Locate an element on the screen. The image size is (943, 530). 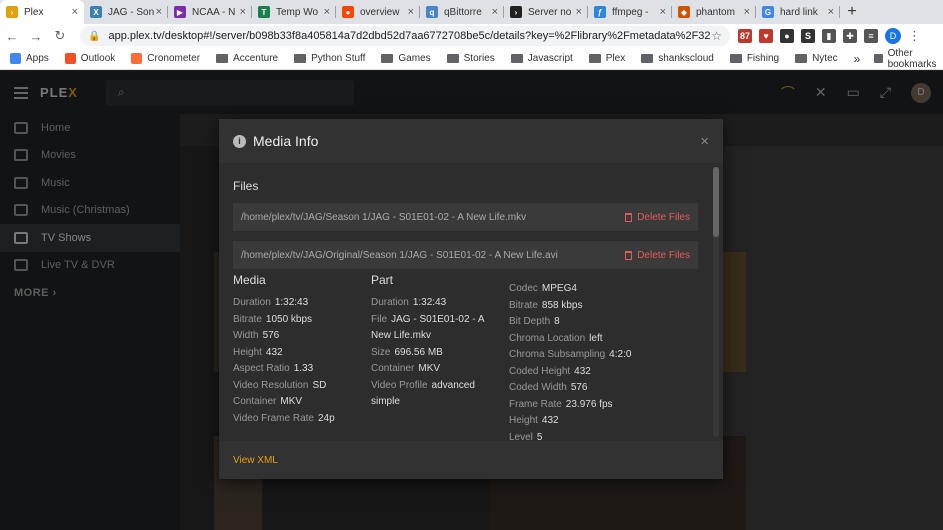
tab-title: phantom is located at coordinates (715, 12).